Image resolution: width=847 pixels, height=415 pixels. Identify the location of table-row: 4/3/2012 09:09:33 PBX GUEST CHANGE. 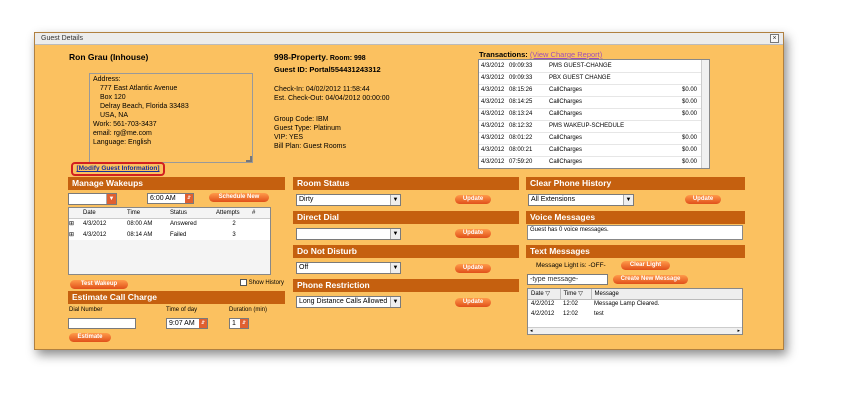
(590, 78).